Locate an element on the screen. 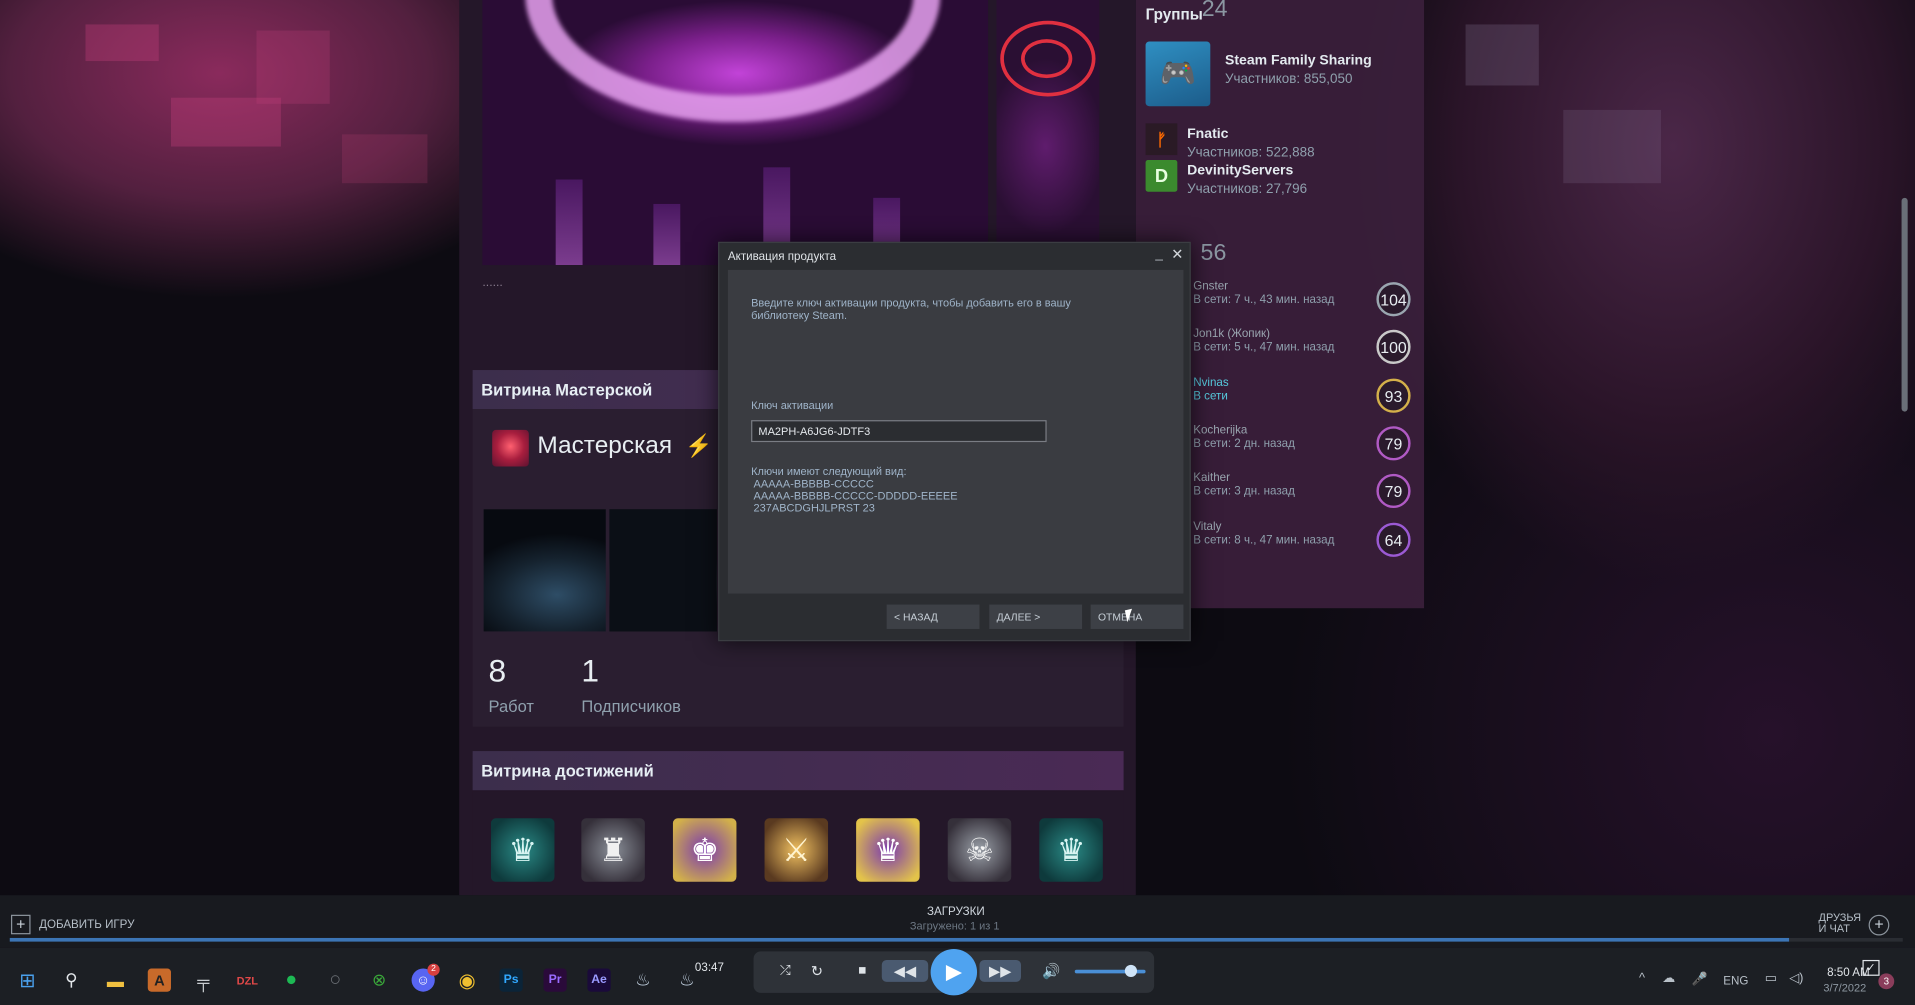  friend-status: В сети: 2 дн. назад is located at coordinates (1244, 444).